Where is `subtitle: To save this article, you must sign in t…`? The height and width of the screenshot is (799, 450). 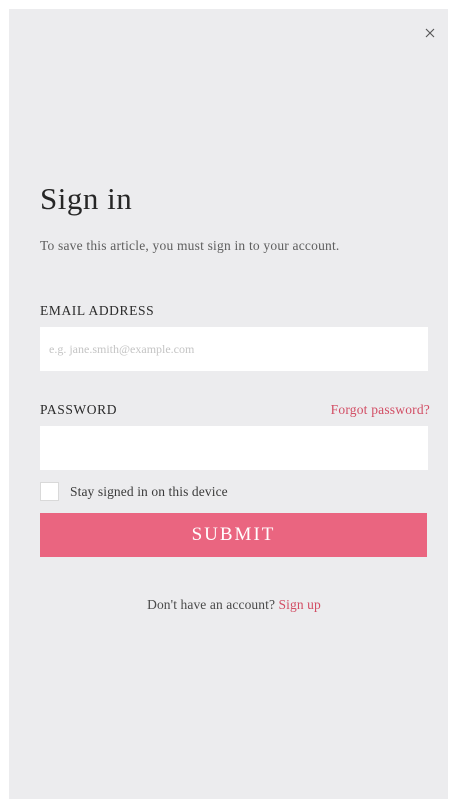
subtitle: To save this article, you must sign in t… is located at coordinates (190, 245).